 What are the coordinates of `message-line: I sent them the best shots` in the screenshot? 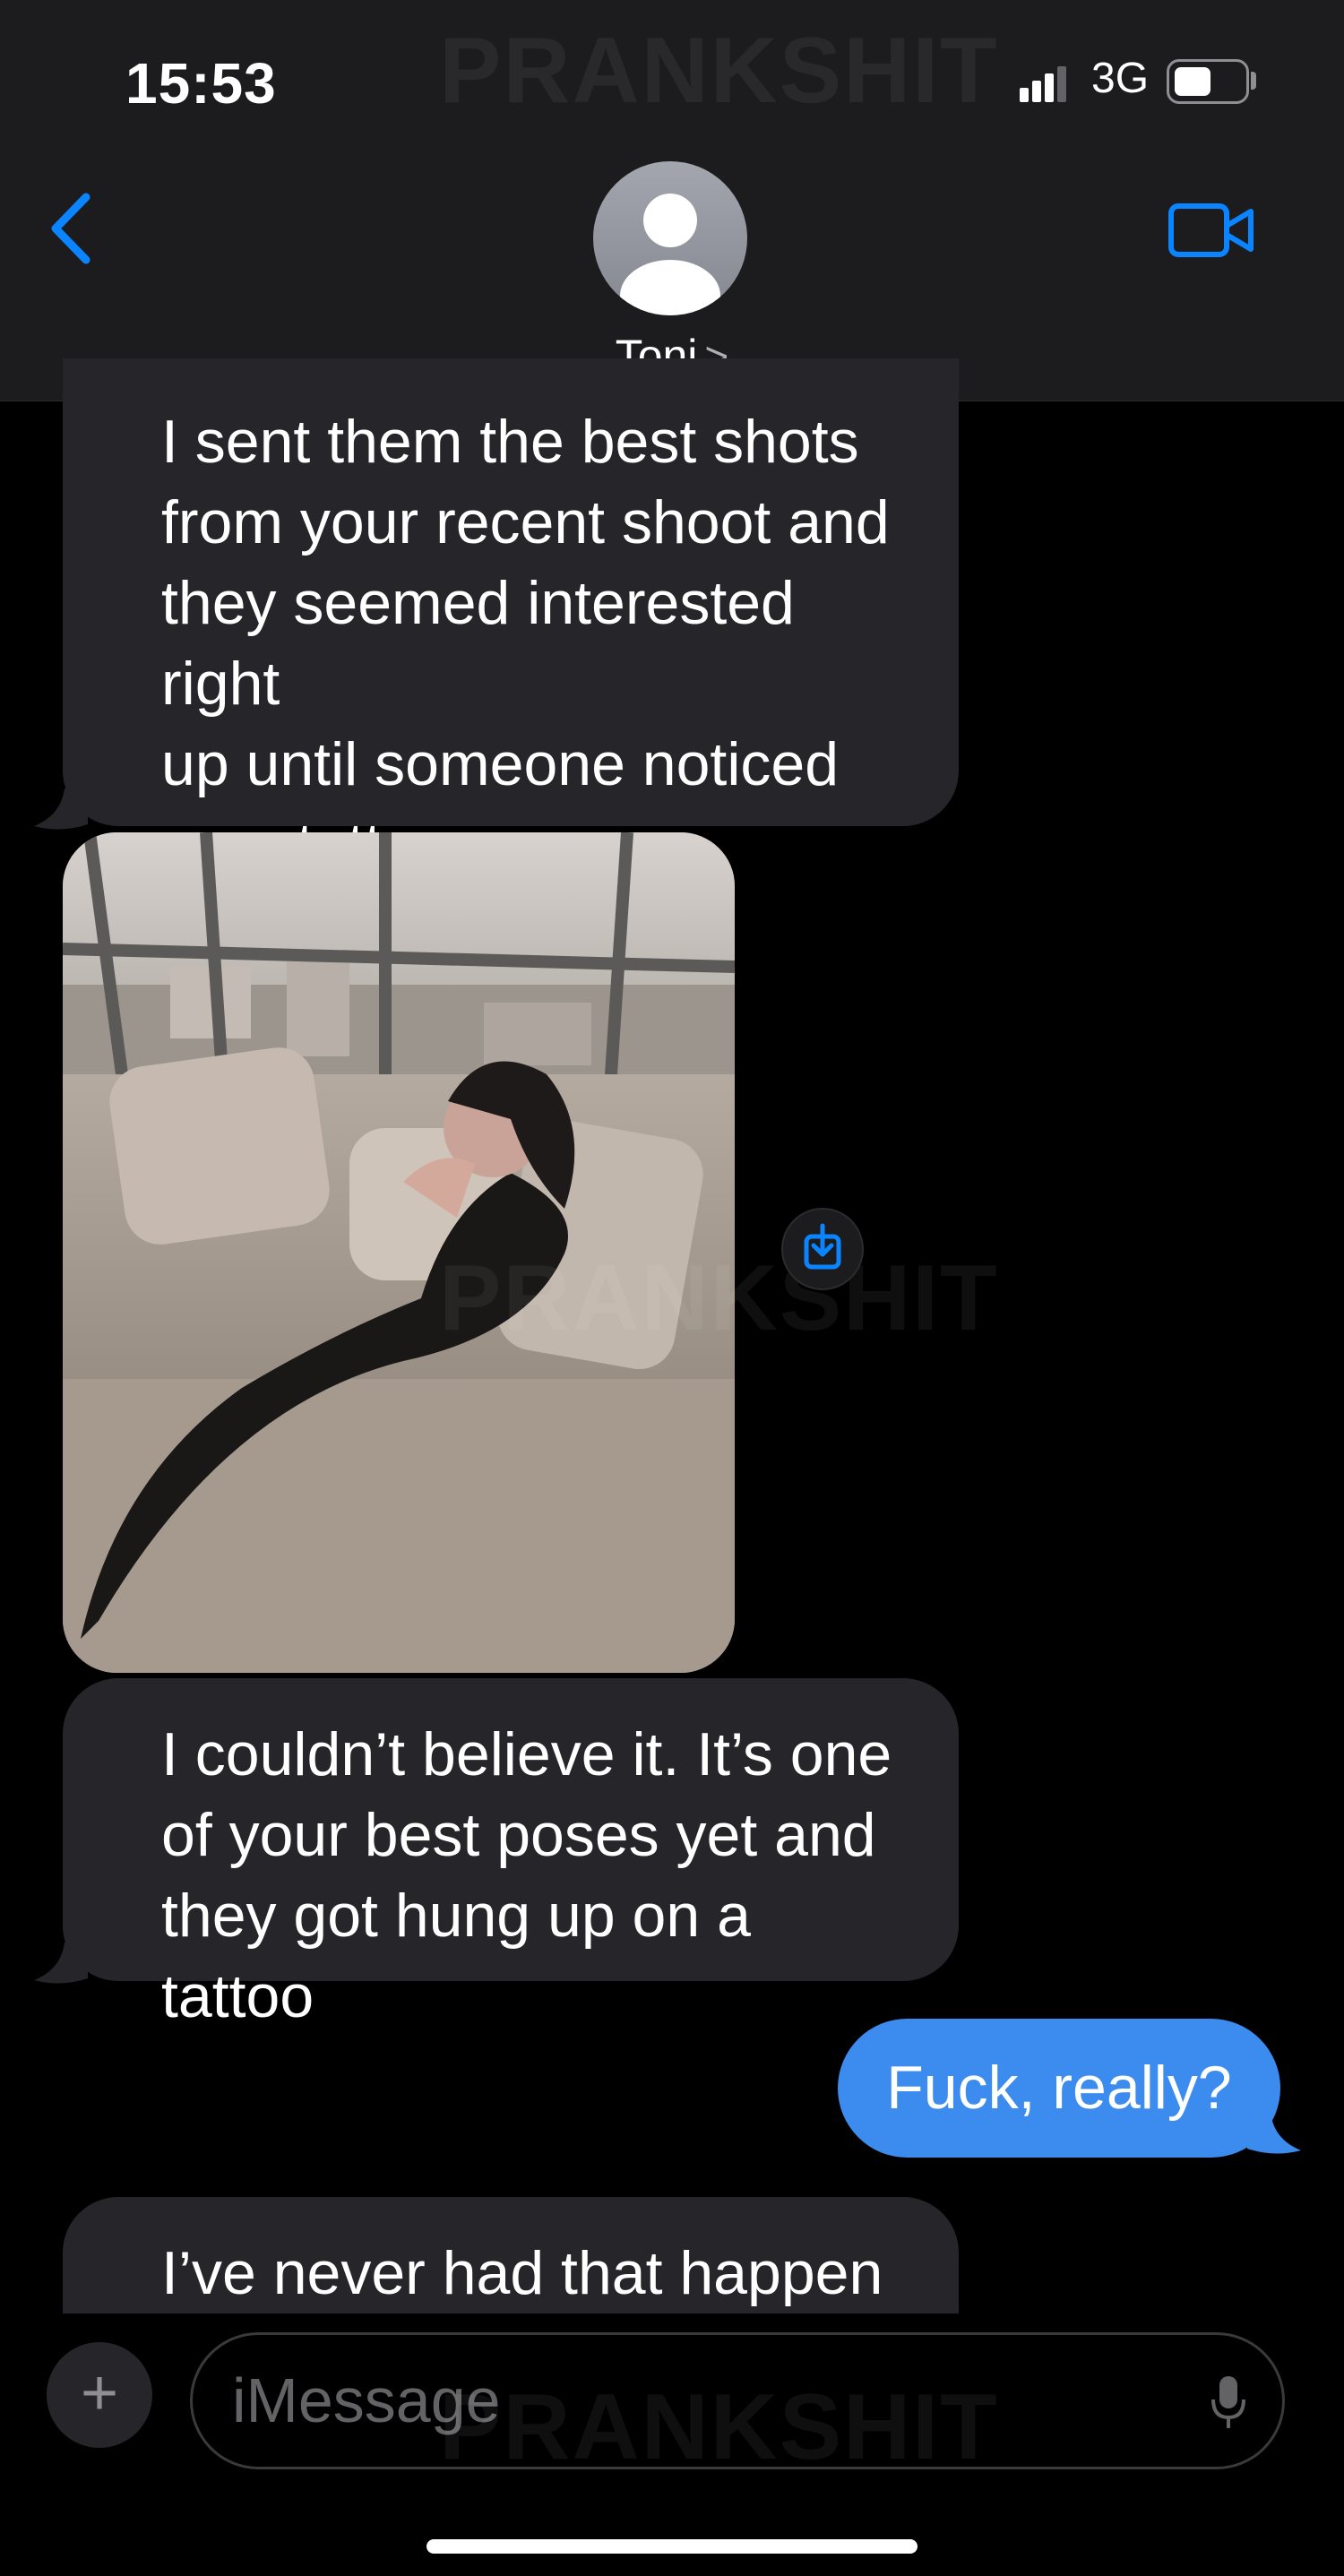 It's located at (510, 442).